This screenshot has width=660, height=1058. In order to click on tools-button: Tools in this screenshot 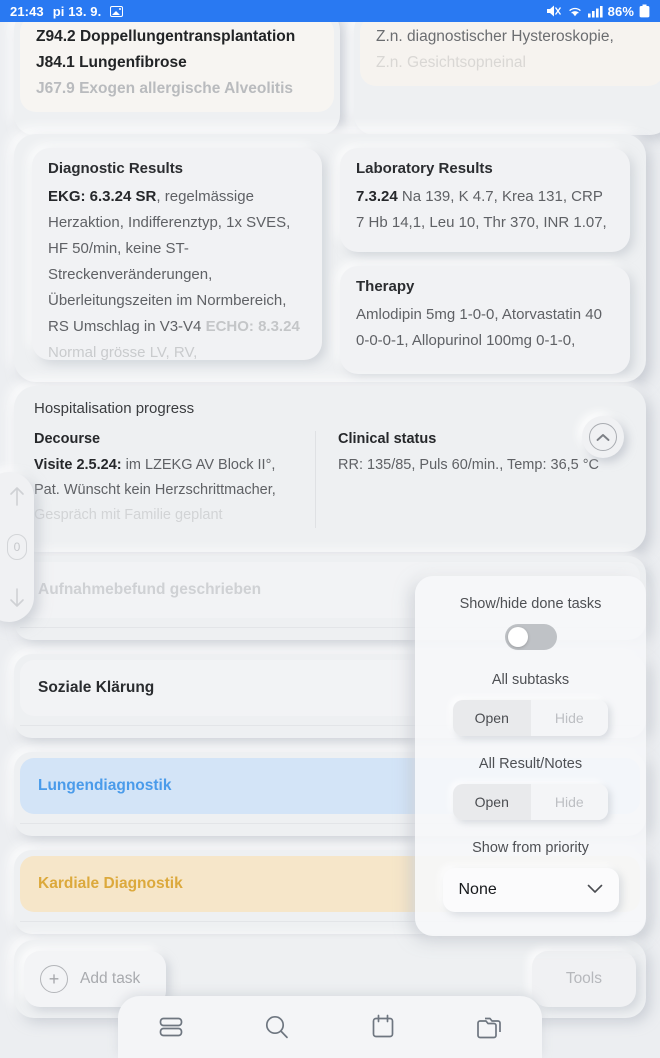, I will do `click(583, 979)`.